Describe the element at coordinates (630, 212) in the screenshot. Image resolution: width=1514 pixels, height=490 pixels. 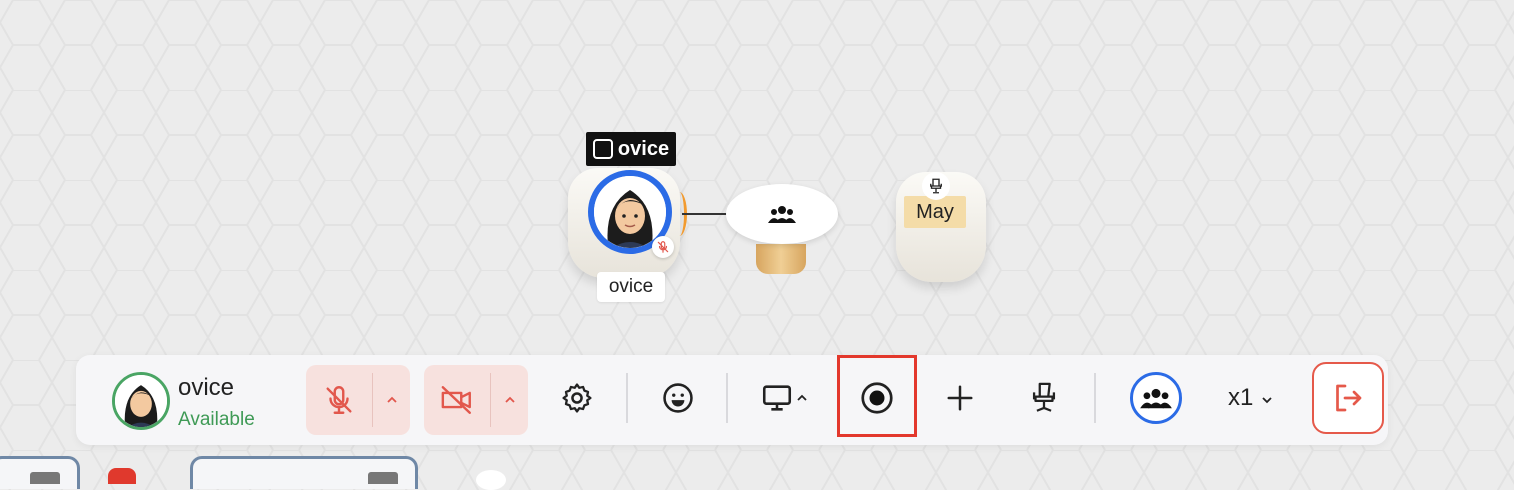
I see `avatar-face-icon` at that location.